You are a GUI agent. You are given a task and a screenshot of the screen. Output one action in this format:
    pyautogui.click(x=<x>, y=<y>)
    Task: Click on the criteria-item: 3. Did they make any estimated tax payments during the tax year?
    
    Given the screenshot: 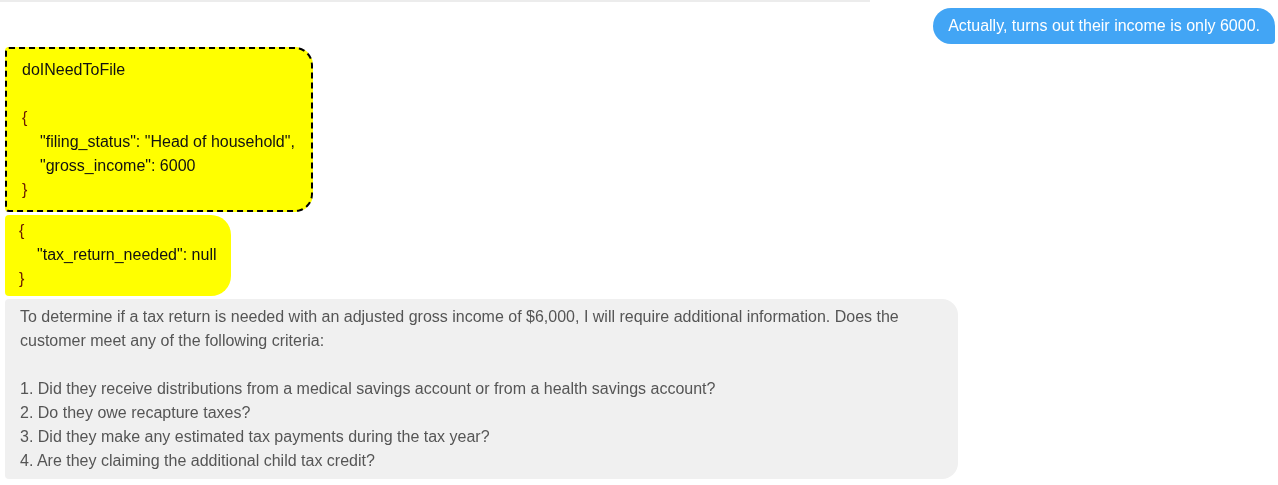 What is the action you would take?
    pyautogui.click(x=255, y=437)
    